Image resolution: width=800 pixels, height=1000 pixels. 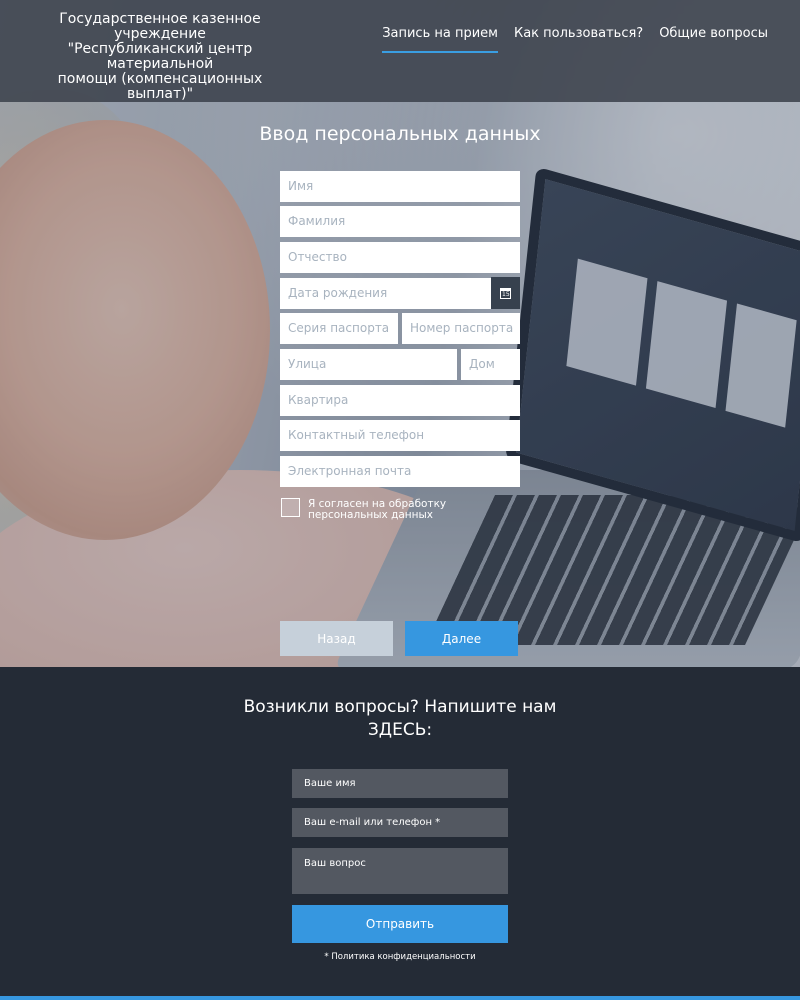 What do you see at coordinates (400, 924) in the screenshot?
I see `send-button: Отправить` at bounding box center [400, 924].